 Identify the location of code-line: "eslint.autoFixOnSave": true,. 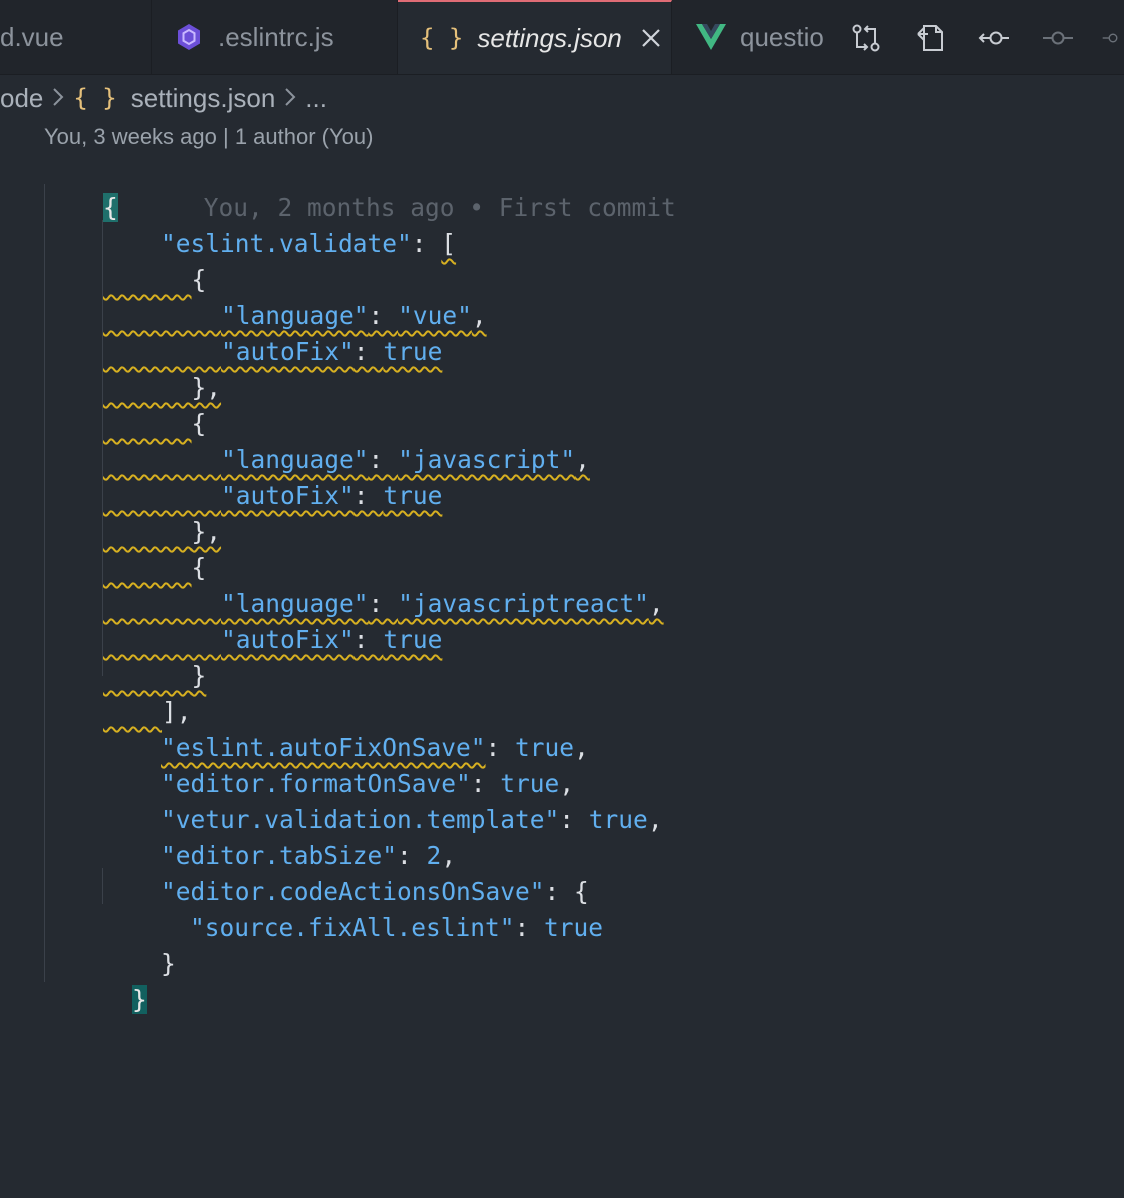
(345, 728).